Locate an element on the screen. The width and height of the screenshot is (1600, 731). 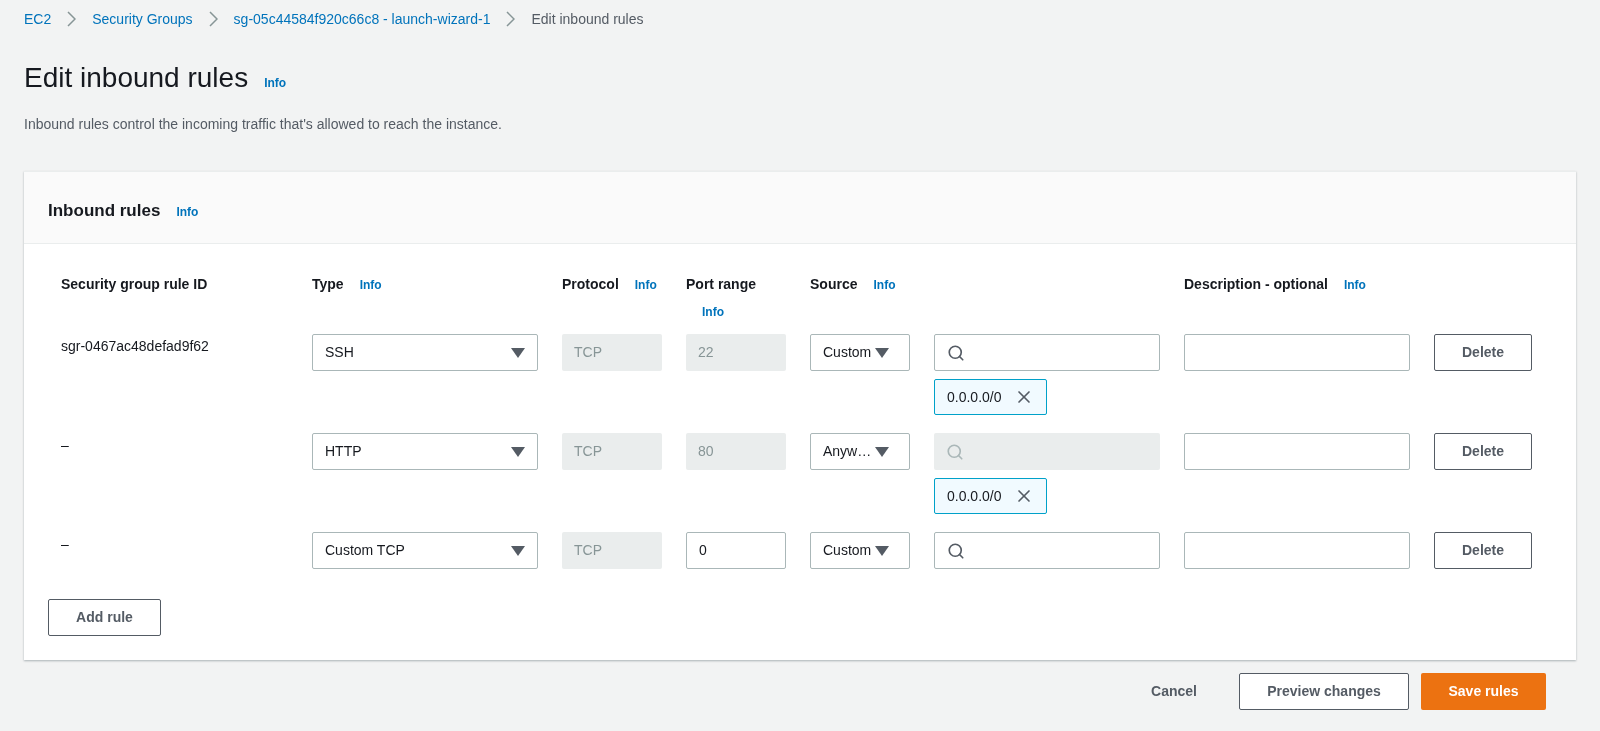
preview-changes-button: Preview changes is located at coordinates (1324, 691).